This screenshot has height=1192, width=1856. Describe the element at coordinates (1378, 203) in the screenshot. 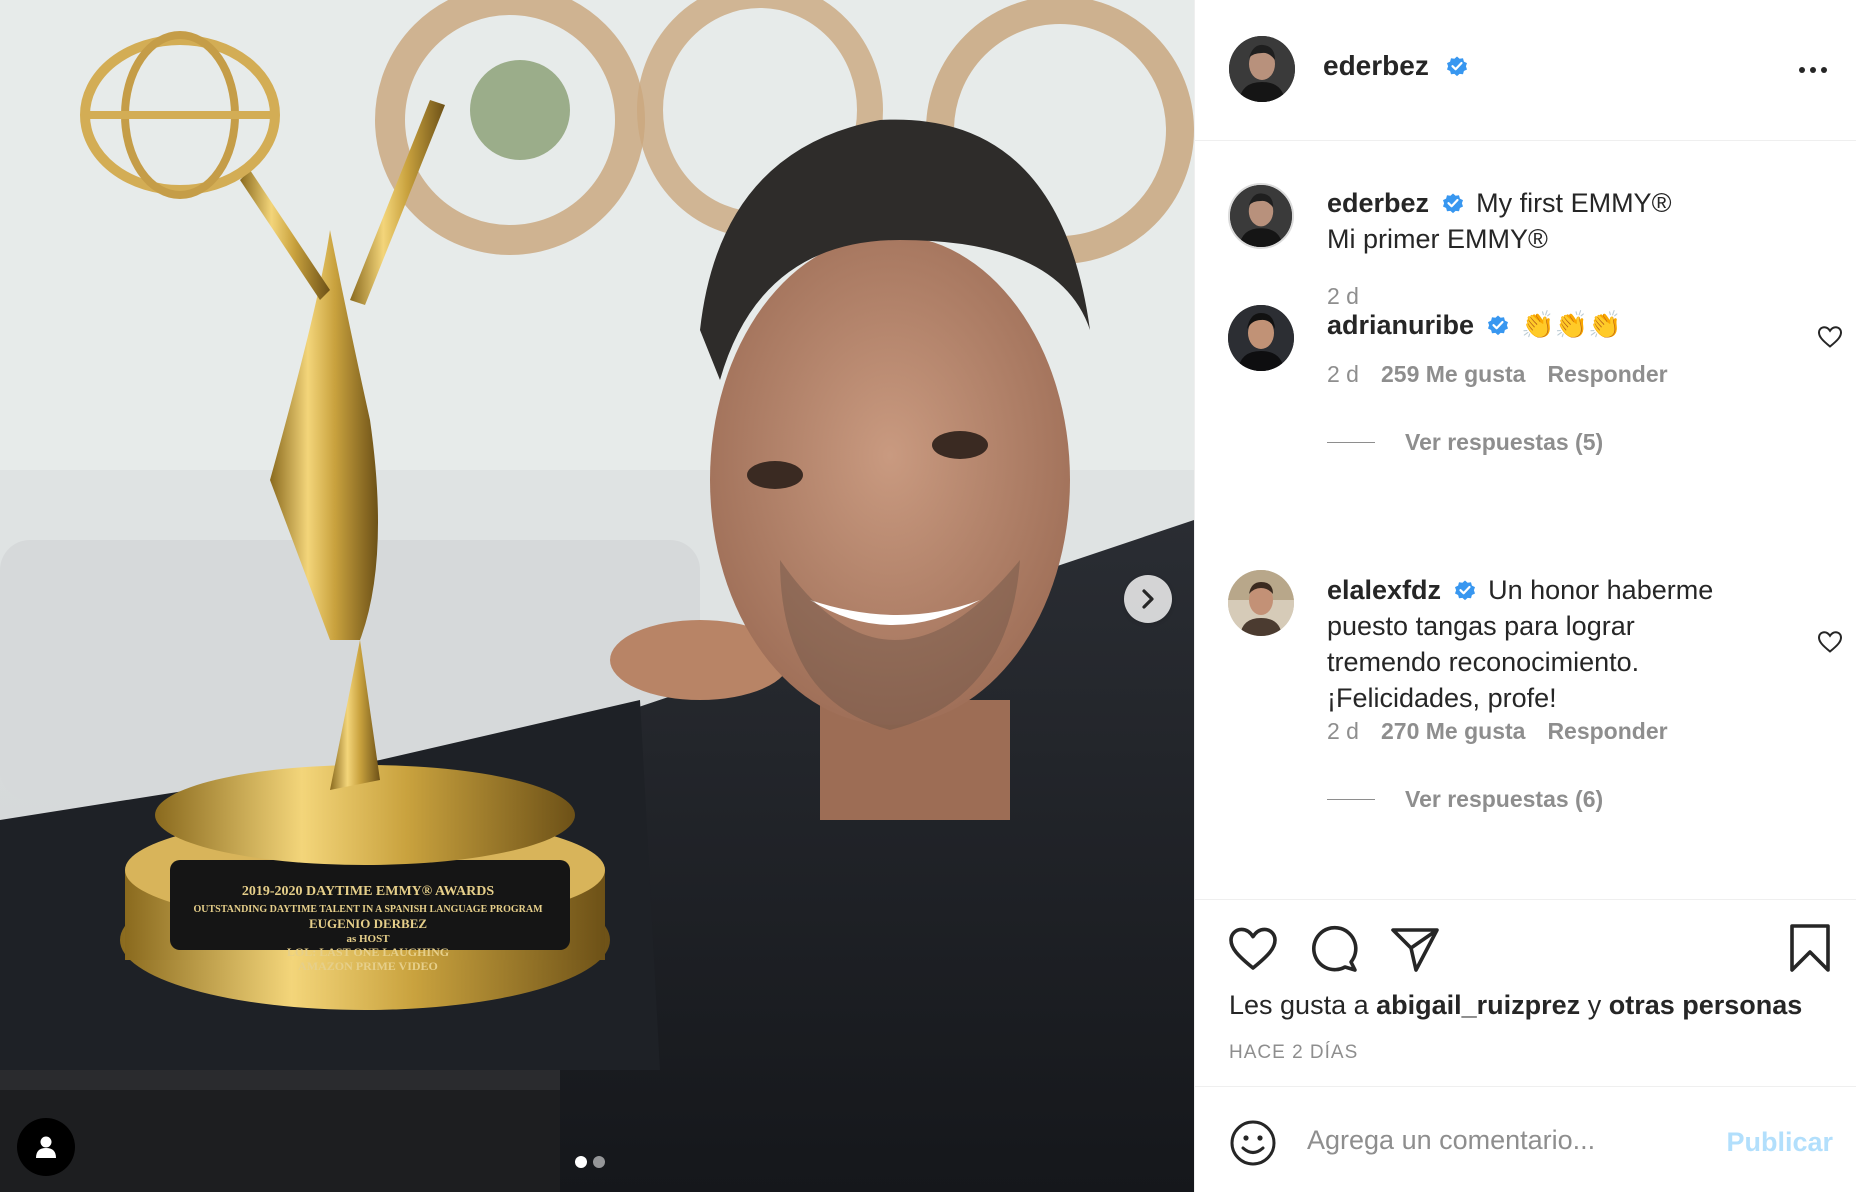

I see `caption-username: ederbez` at that location.